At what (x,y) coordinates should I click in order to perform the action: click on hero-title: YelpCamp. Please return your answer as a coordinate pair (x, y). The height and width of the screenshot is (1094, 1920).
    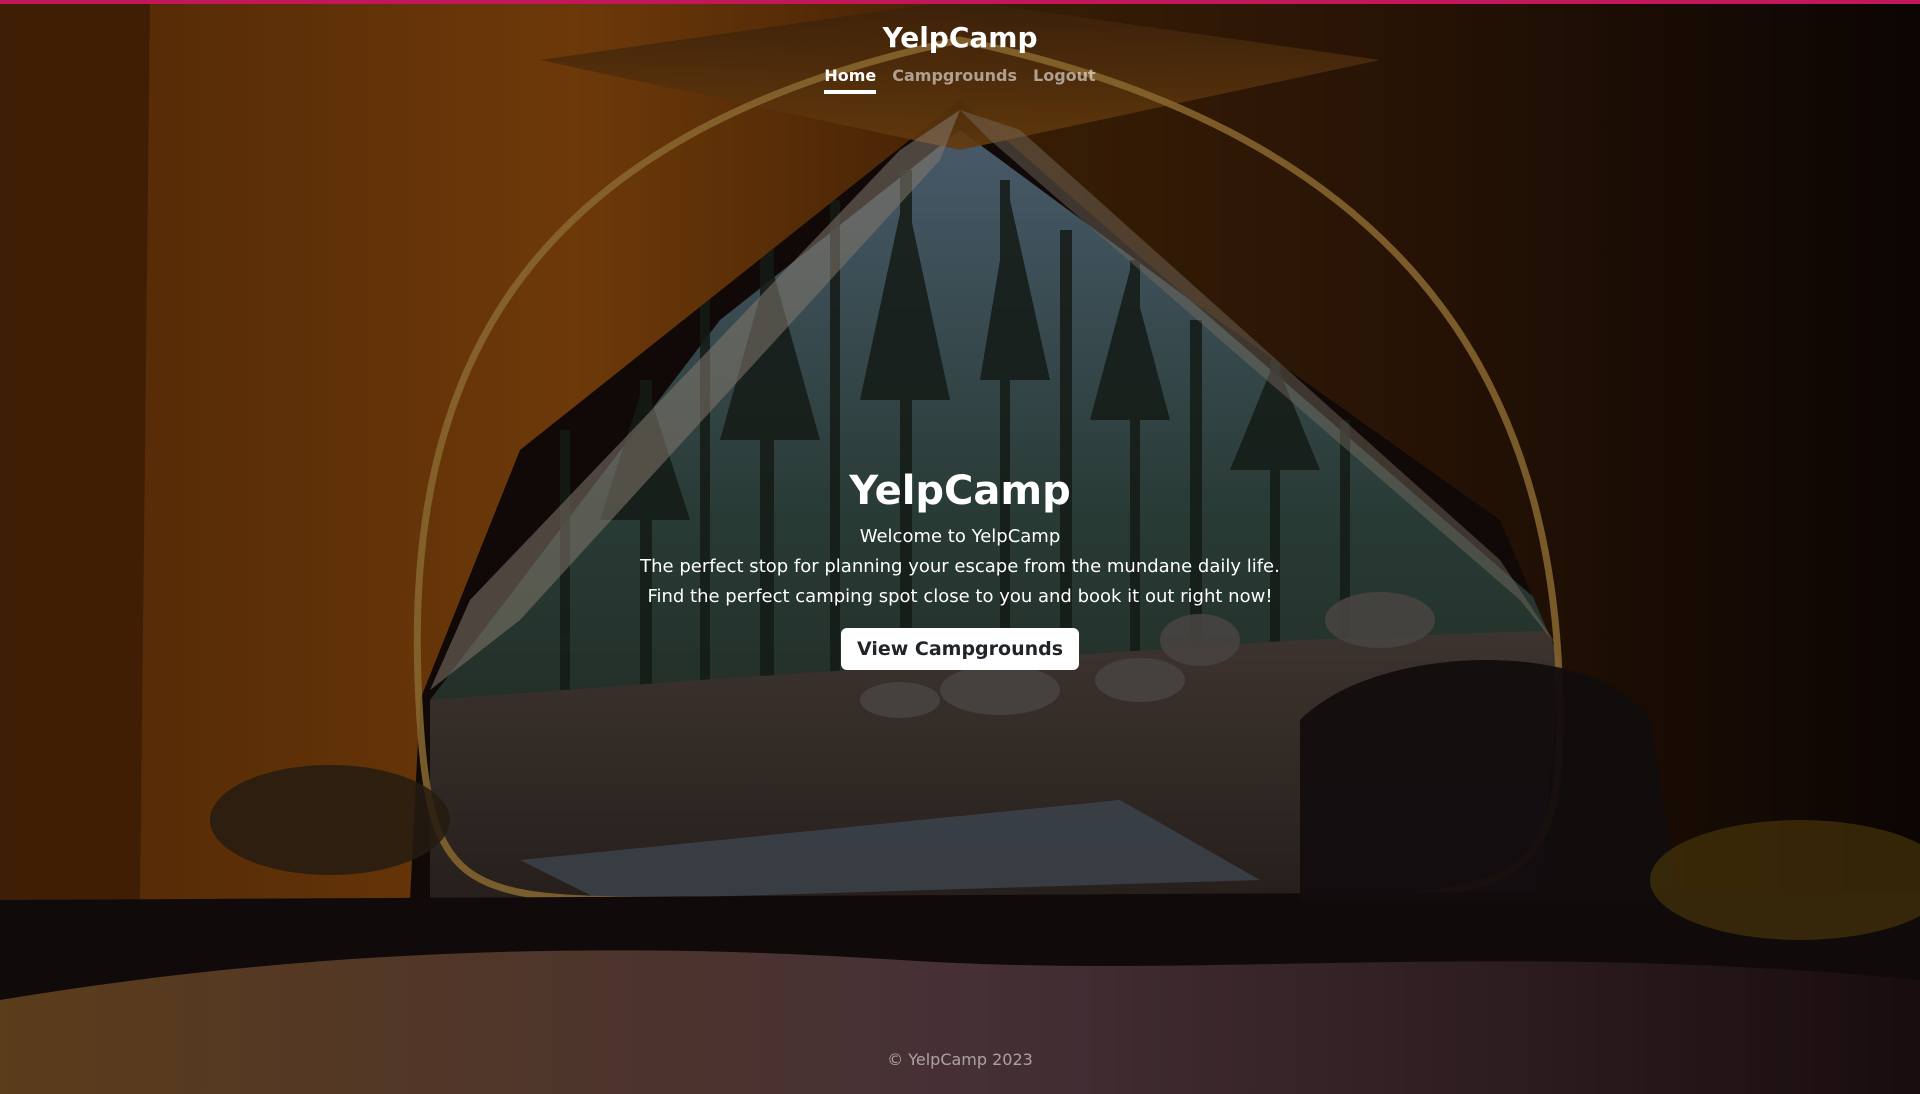
    Looking at the image, I should click on (960, 491).